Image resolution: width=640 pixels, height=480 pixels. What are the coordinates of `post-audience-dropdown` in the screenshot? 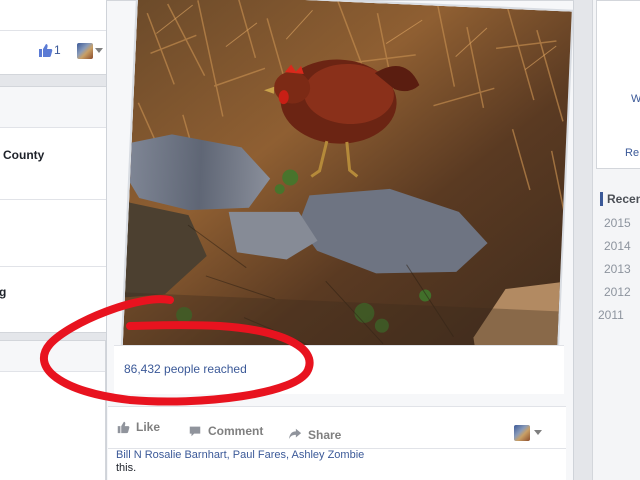 It's located at (531, 434).